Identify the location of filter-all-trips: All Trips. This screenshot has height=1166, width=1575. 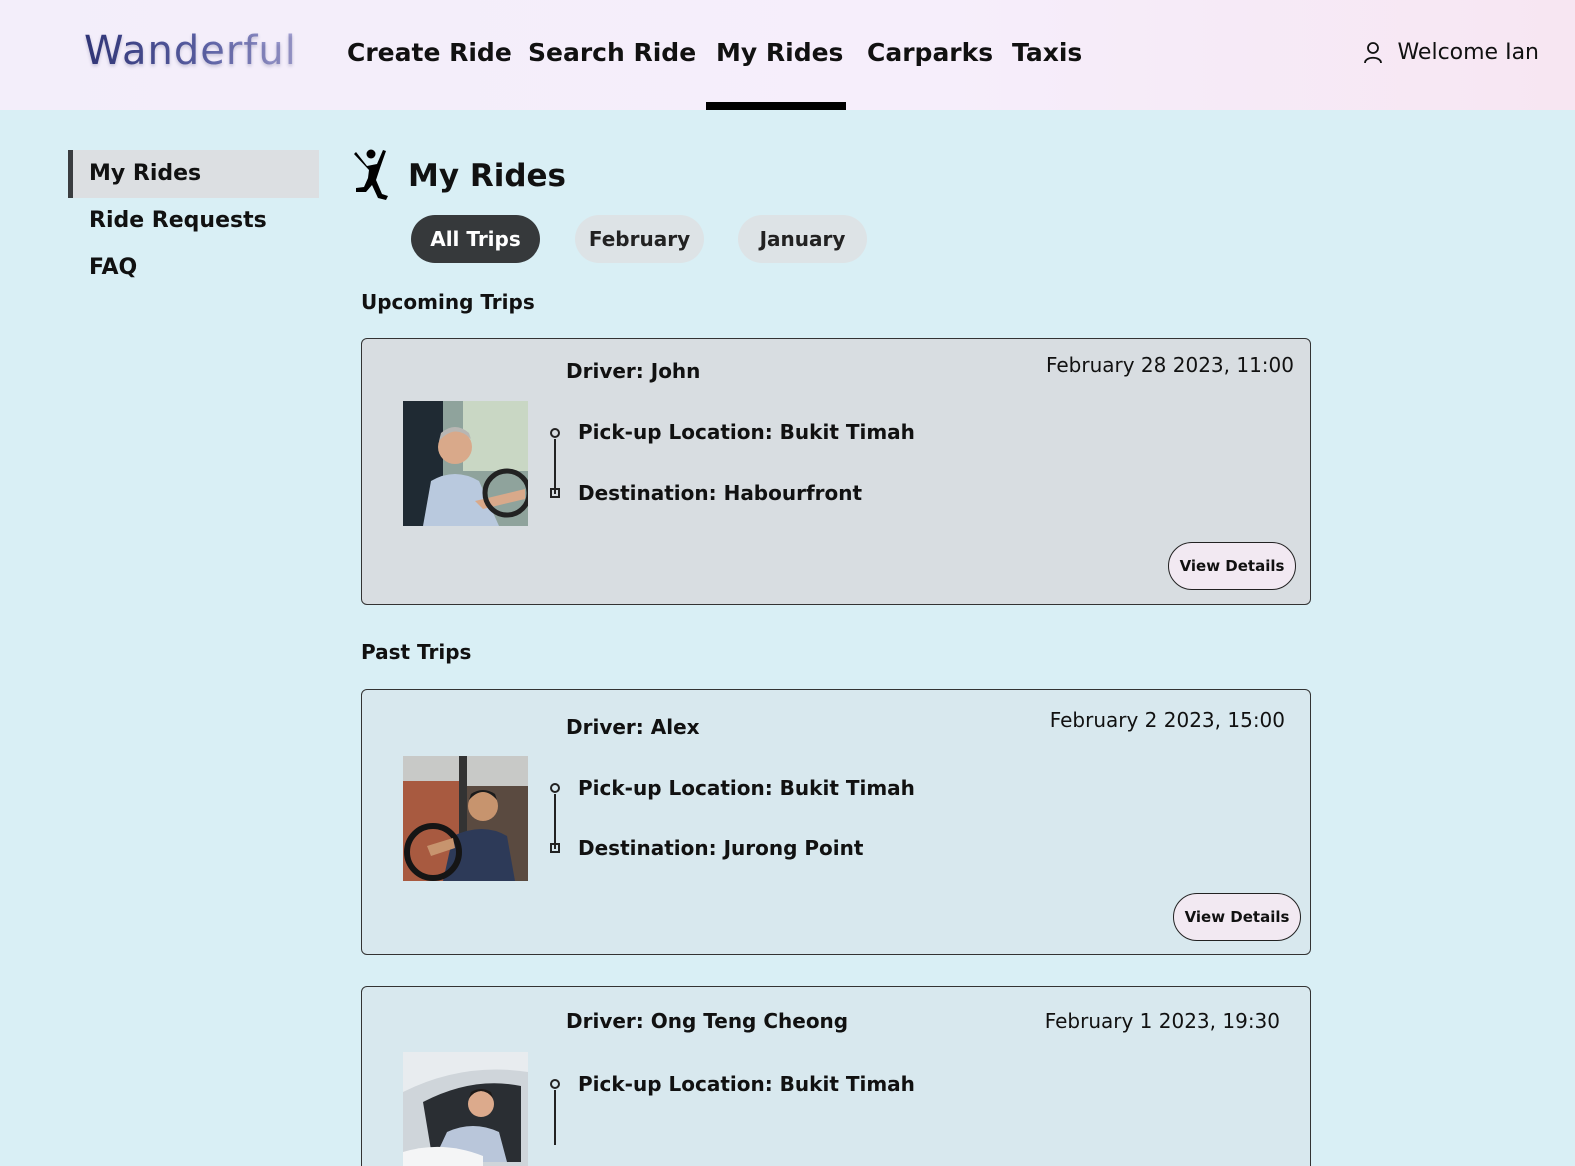
(475, 239).